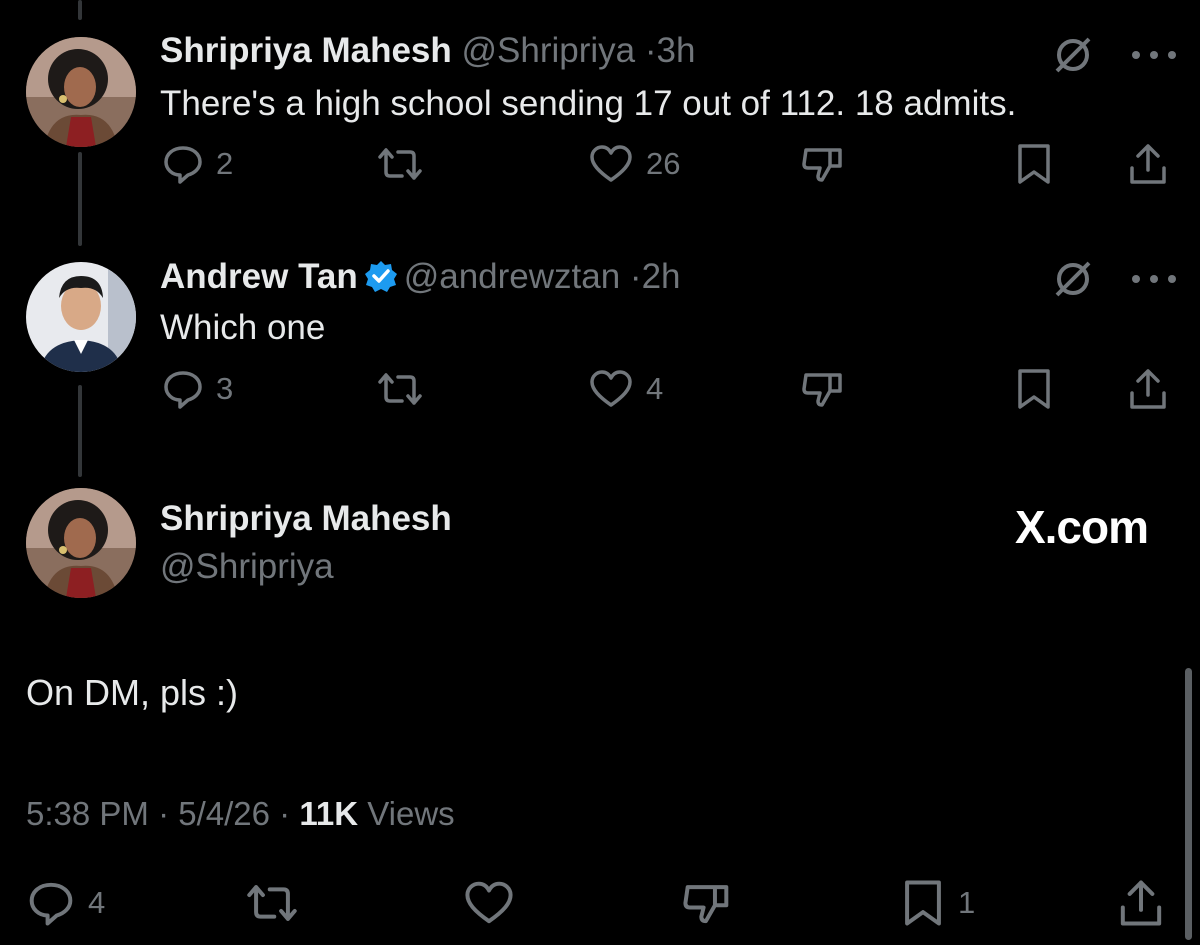  I want to click on author-handle-line: @Shripriya, so click(247, 567).